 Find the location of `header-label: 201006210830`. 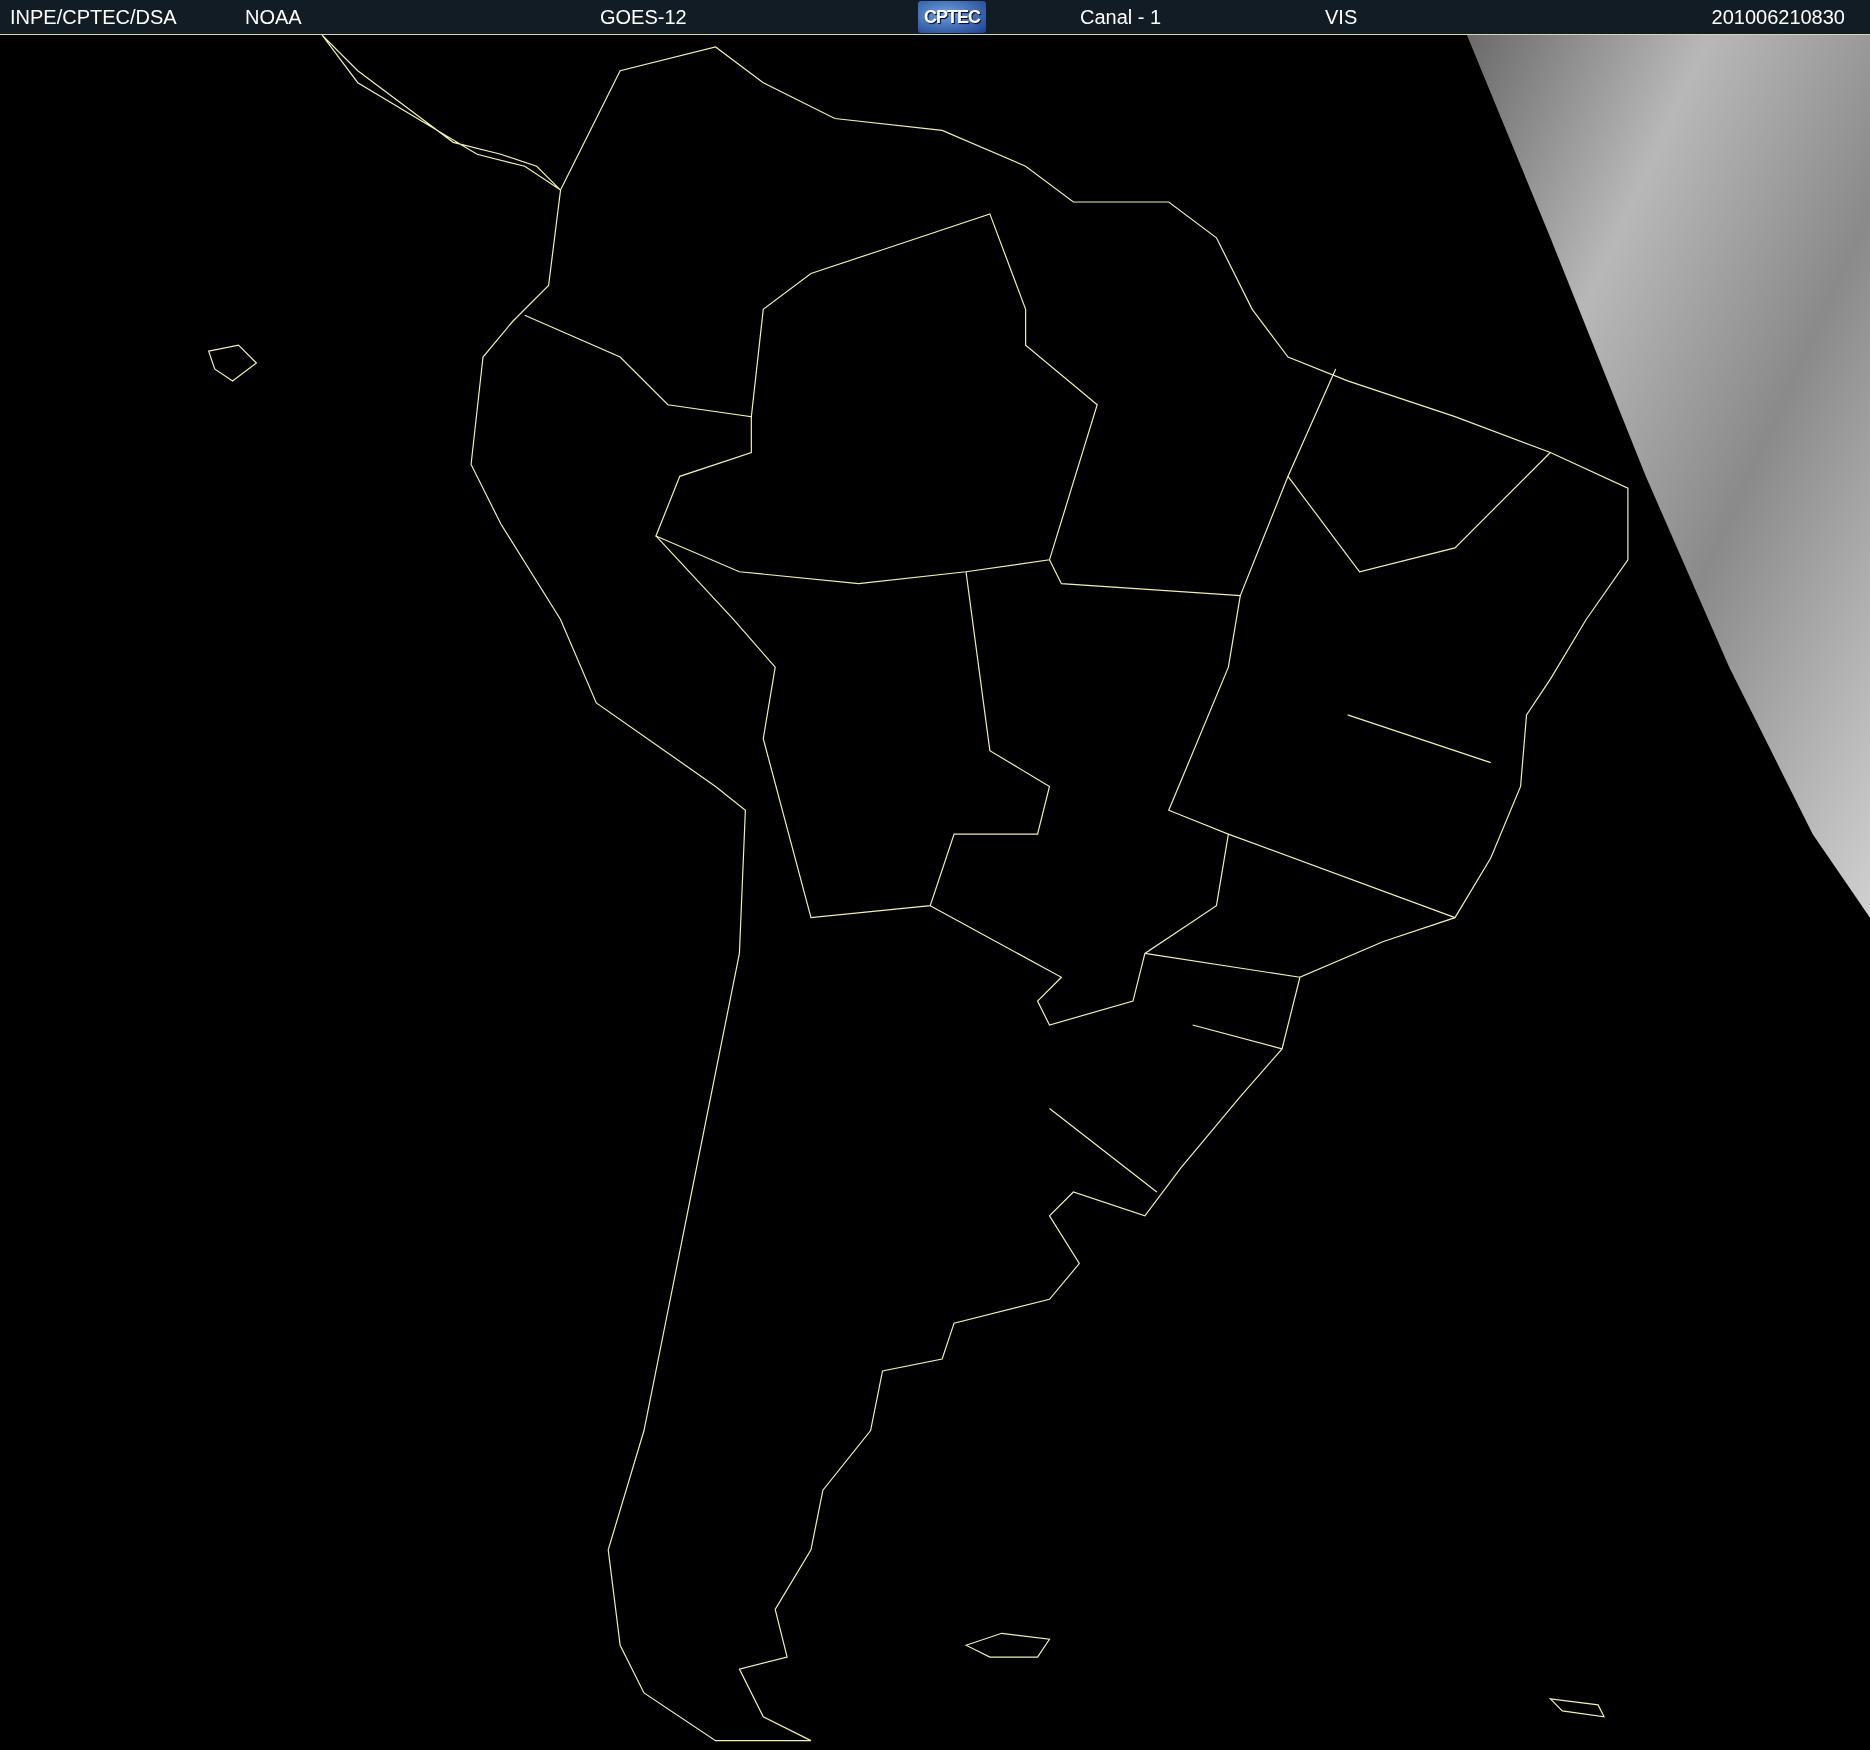

header-label: 201006210830 is located at coordinates (1778, 17).